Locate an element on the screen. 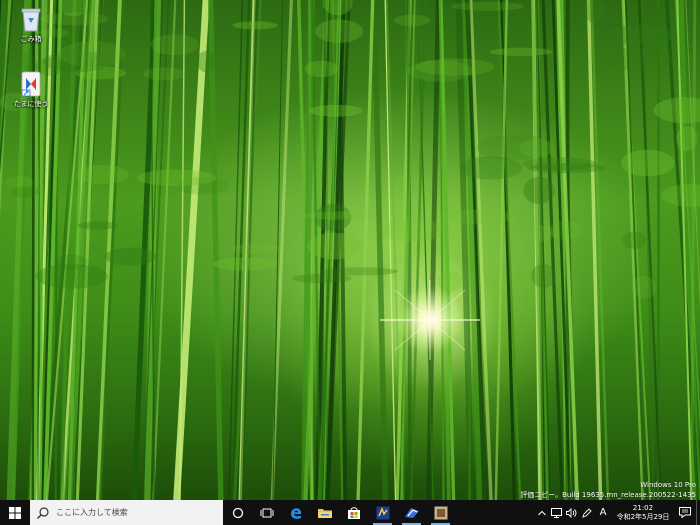 The width and height of the screenshot is (700, 525). network-button is located at coordinates (556, 512).